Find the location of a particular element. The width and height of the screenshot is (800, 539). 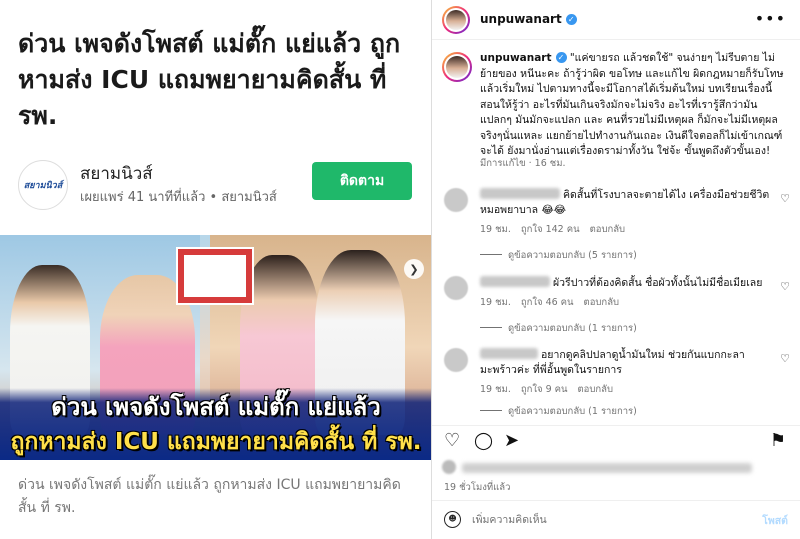

likes-summary is located at coordinates (602, 468).